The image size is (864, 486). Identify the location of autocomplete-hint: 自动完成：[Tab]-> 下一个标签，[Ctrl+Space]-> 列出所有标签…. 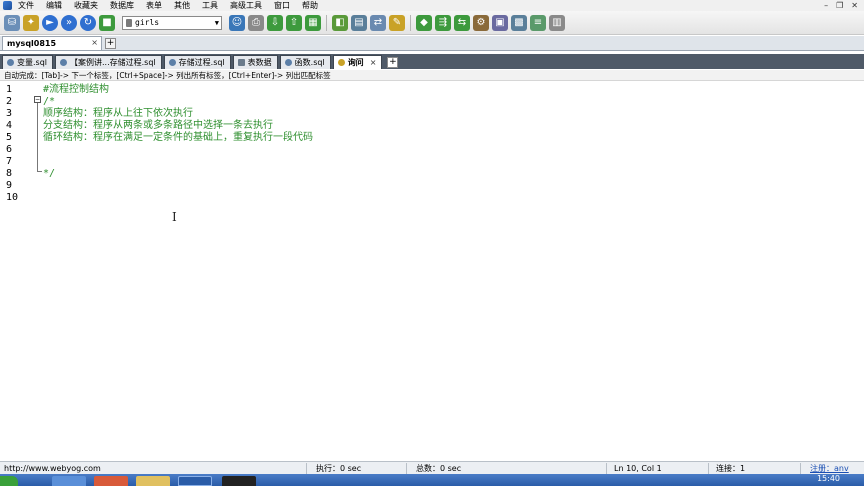
(432, 75).